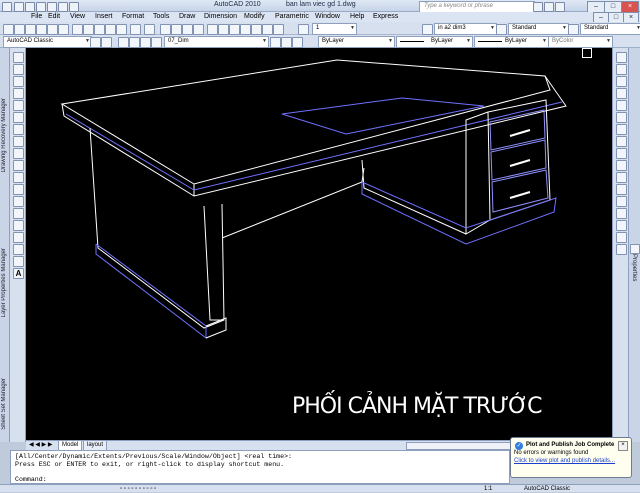 The width and height of the screenshot is (640, 493). I want to click on array-icon, so click(621, 105).